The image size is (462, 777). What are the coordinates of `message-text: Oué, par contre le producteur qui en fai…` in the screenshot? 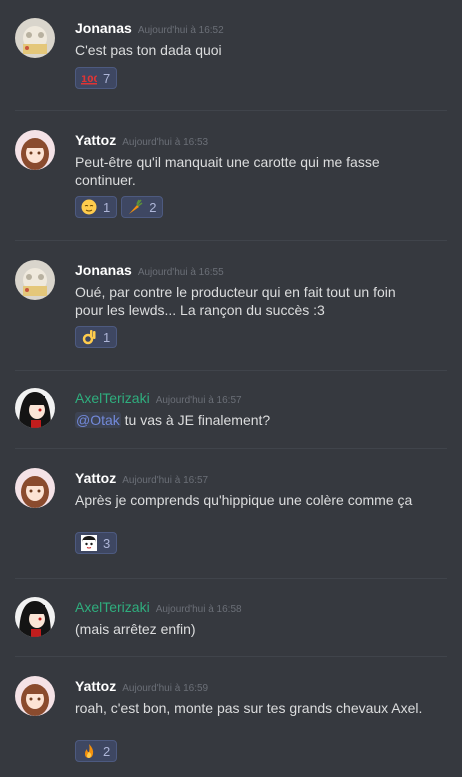 It's located at (235, 301).